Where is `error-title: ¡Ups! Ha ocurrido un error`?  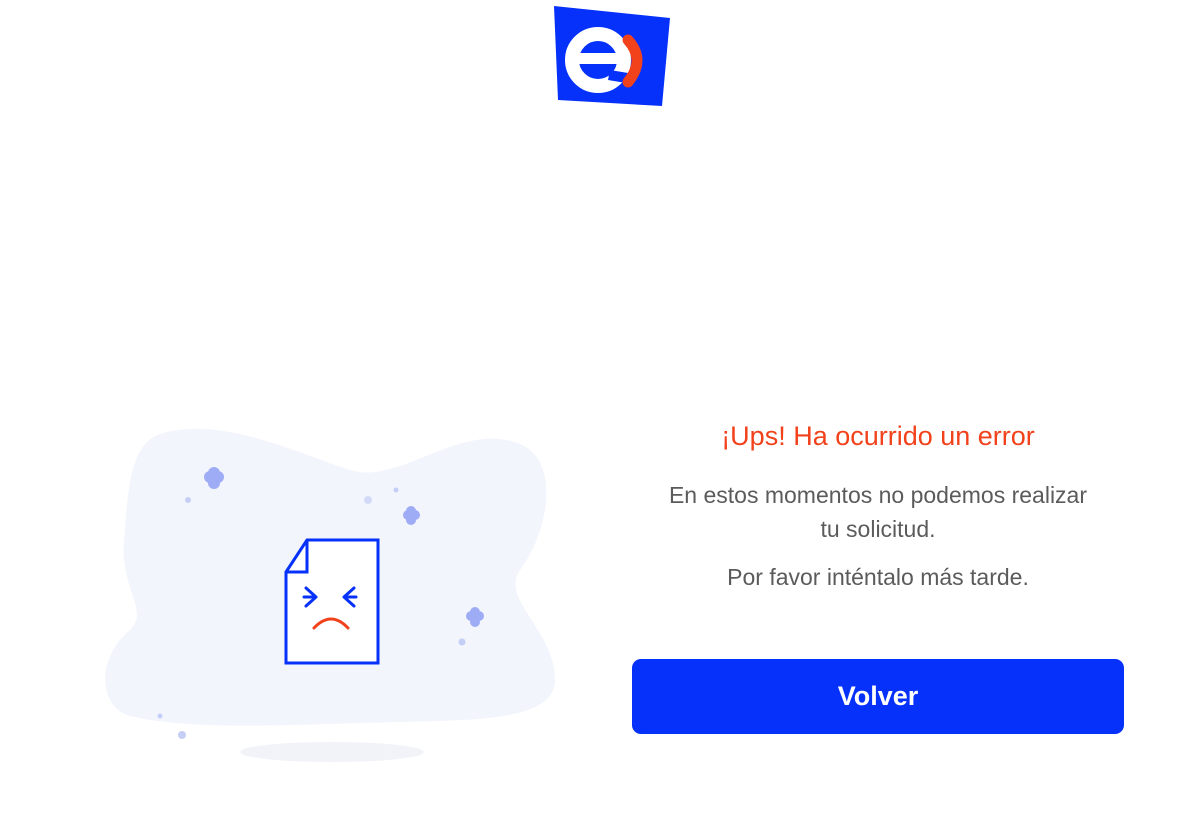
error-title: ¡Ups! Ha ocurrido un error is located at coordinates (878, 436).